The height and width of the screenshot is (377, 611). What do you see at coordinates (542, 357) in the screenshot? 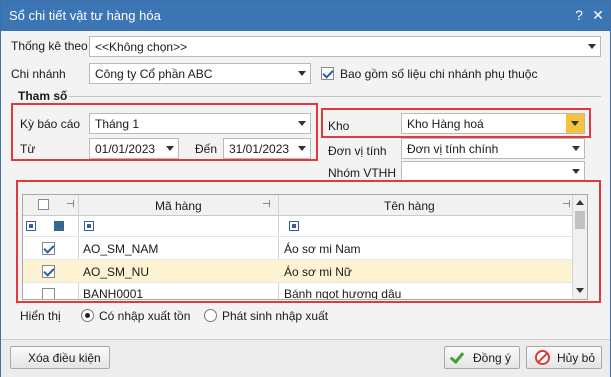
I see `cancel-icon` at bounding box center [542, 357].